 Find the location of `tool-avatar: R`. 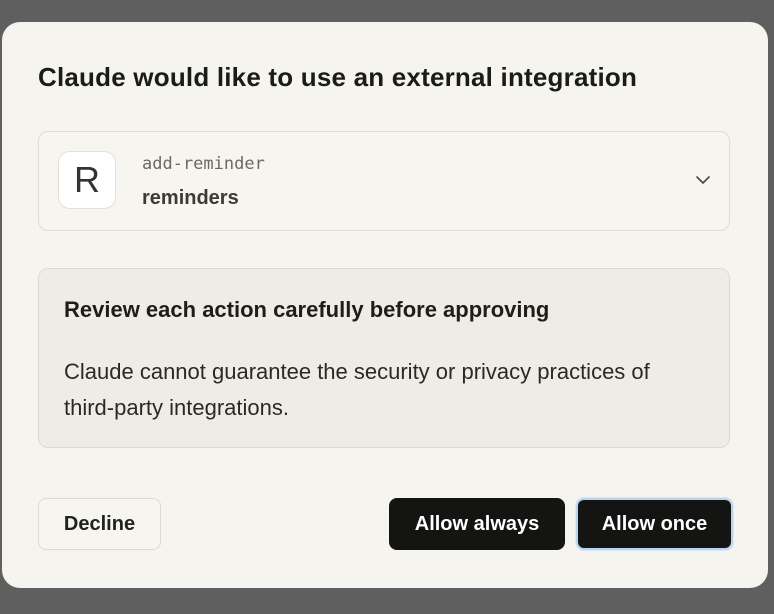

tool-avatar: R is located at coordinates (87, 180).